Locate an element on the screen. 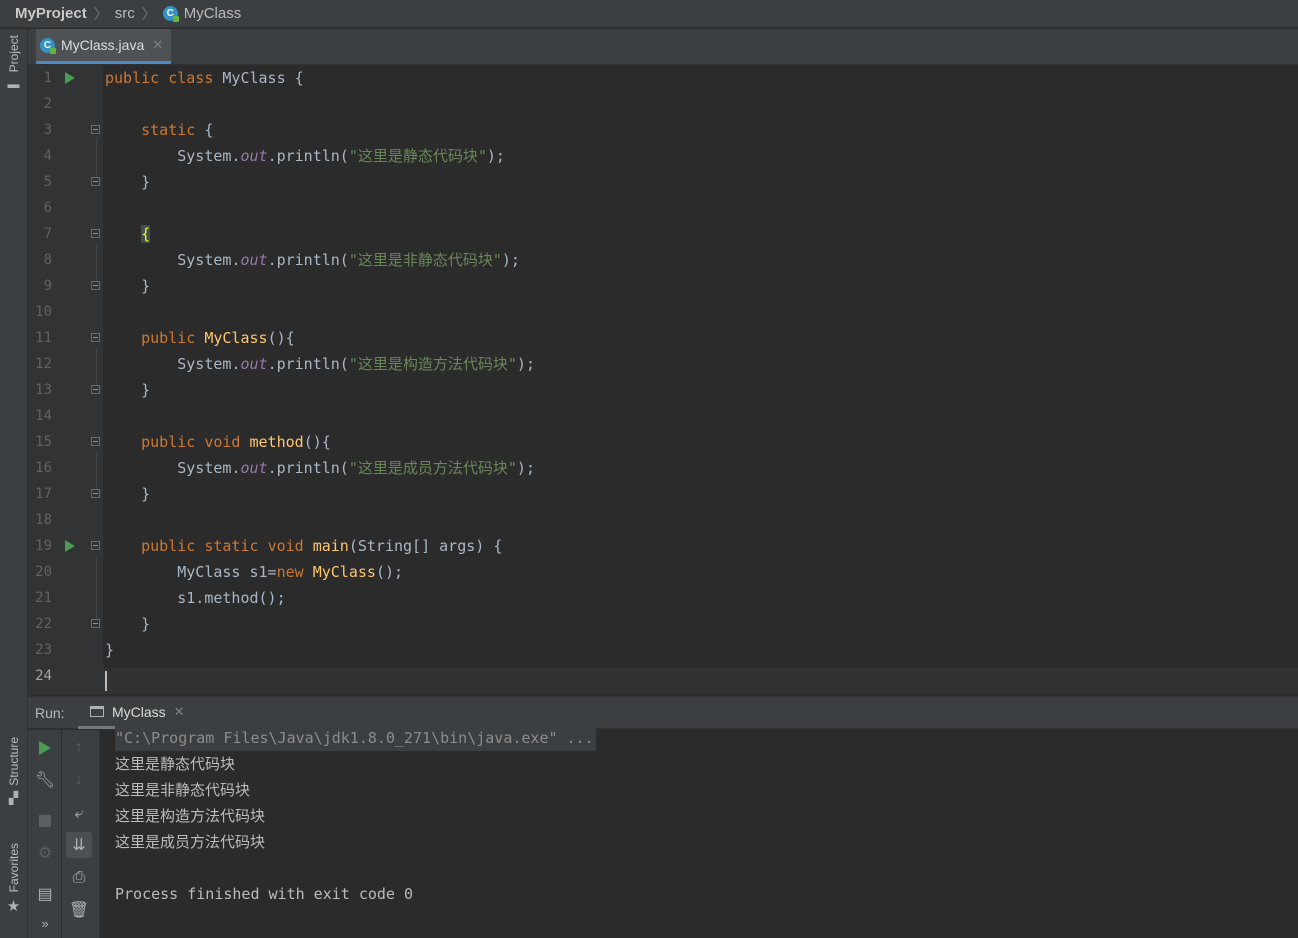  debug-settings-button: ⚙ is located at coordinates (45, 853).